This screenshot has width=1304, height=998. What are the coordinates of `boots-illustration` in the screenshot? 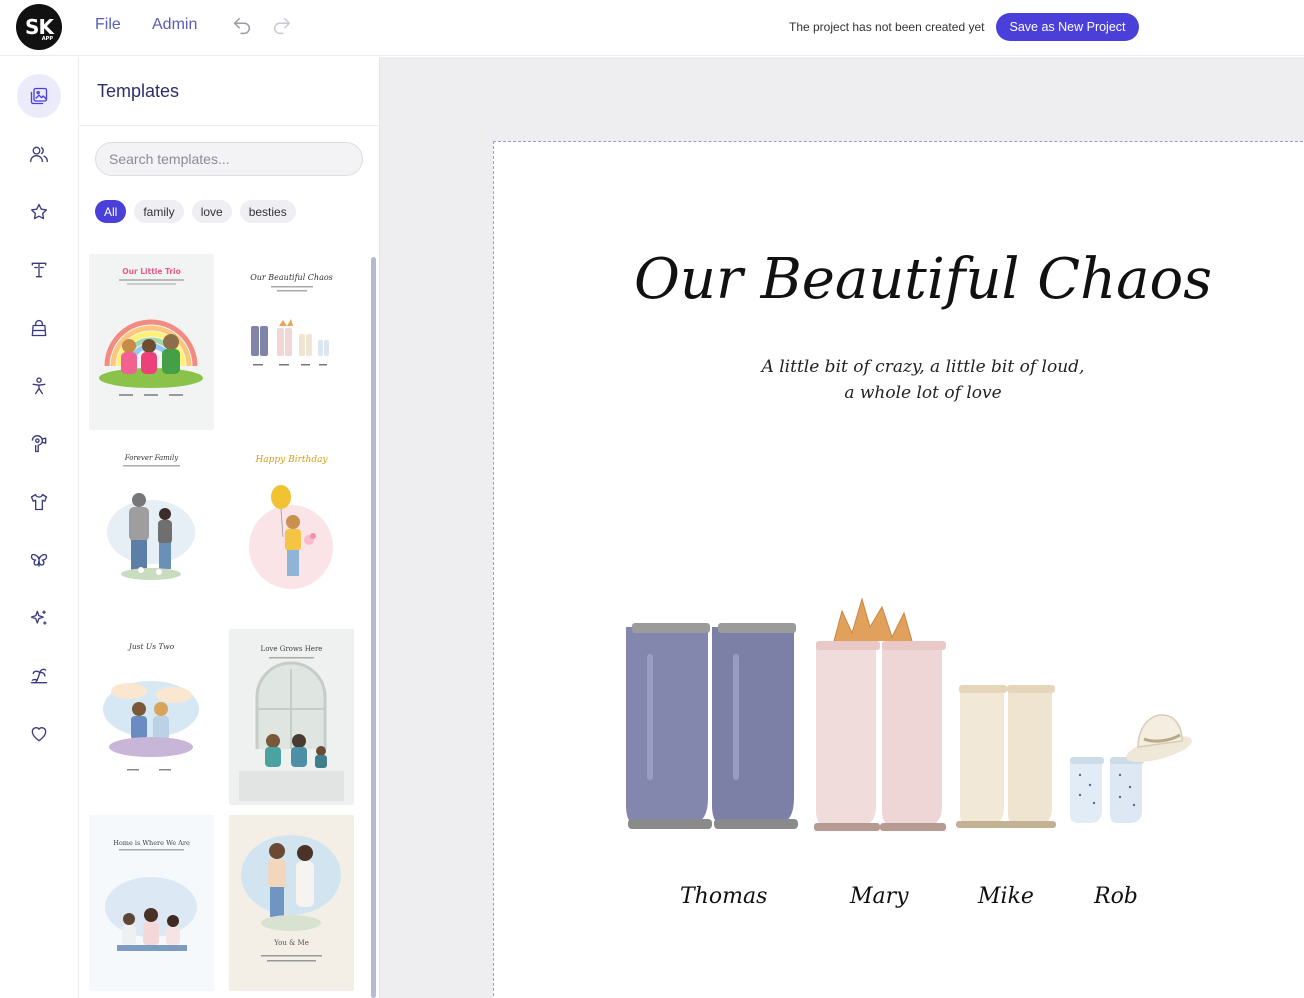 It's located at (914, 732).